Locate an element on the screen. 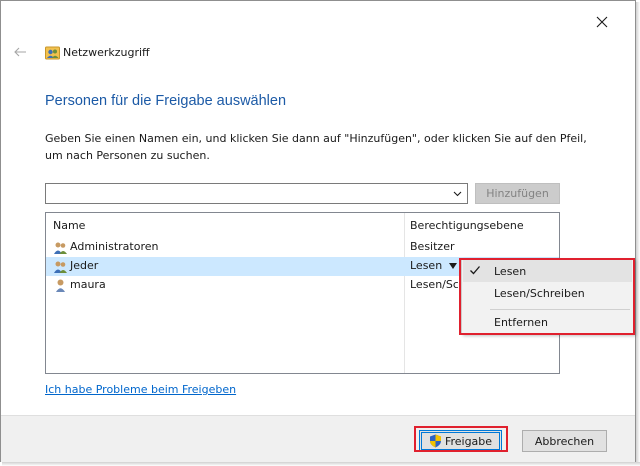 Image resolution: width=640 pixels, height=466 pixels. cancel-button: Abbrechen is located at coordinates (564, 441).